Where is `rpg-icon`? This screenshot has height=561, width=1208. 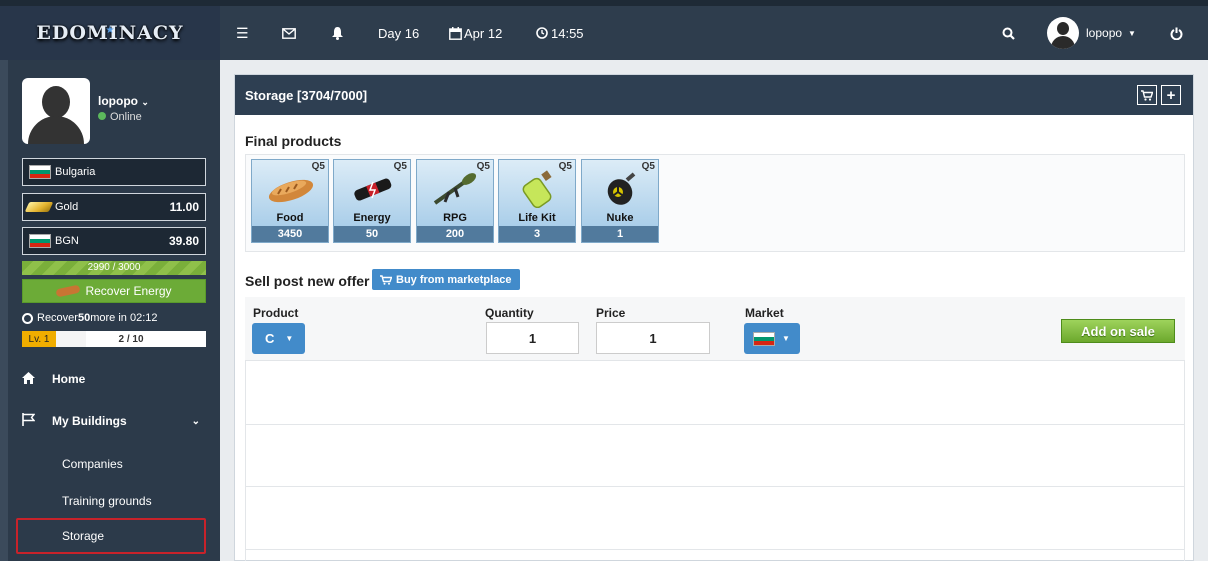
rpg-icon is located at coordinates (455, 189).